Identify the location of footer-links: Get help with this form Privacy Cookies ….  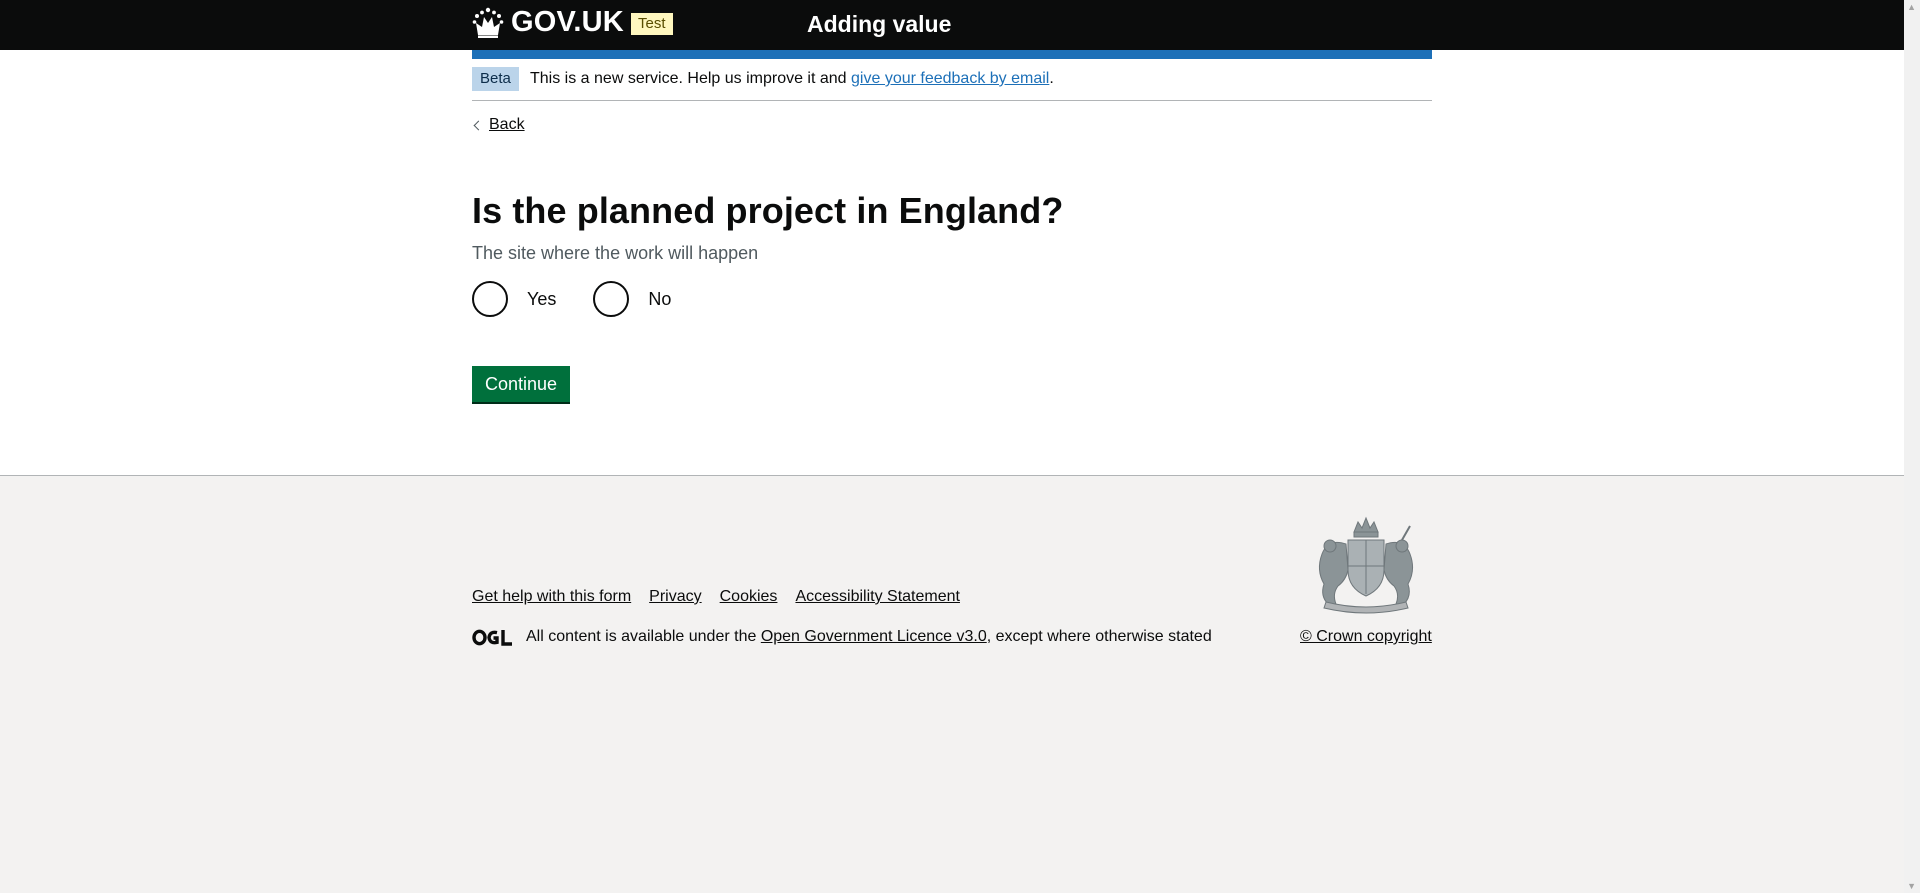
(725, 597).